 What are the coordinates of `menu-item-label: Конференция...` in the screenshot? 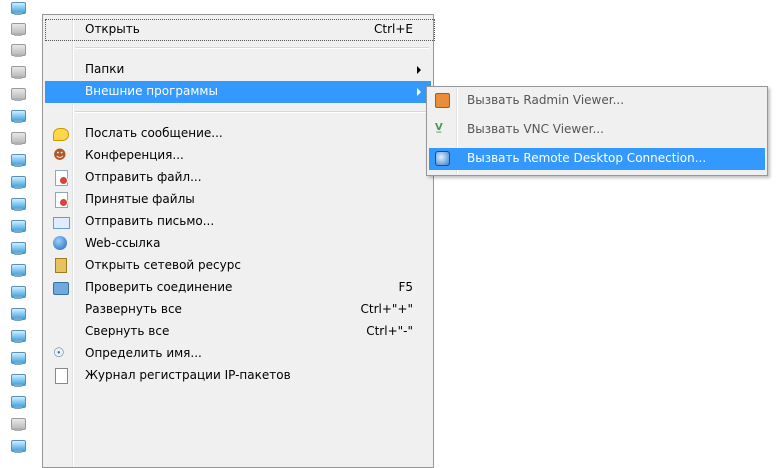 It's located at (134, 155).